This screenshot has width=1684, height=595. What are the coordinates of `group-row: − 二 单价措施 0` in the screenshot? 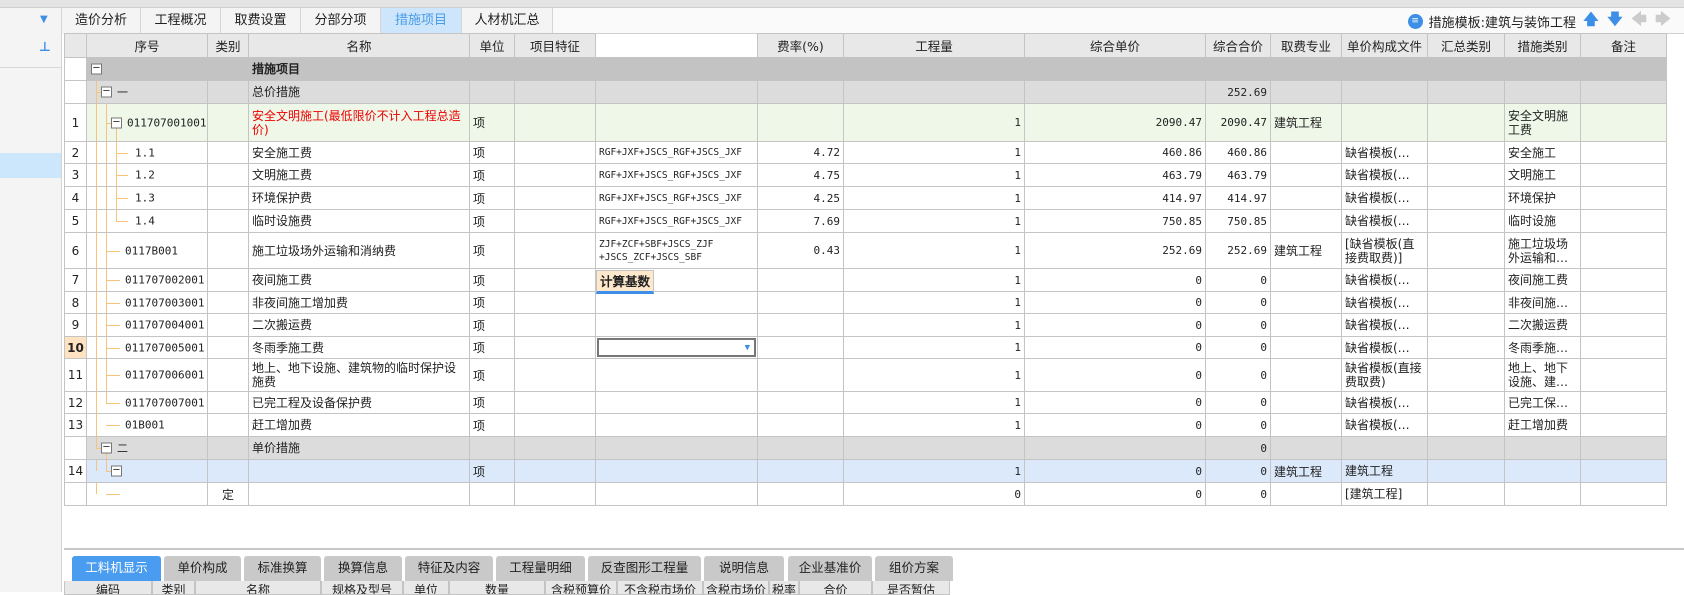 It's located at (865, 448).